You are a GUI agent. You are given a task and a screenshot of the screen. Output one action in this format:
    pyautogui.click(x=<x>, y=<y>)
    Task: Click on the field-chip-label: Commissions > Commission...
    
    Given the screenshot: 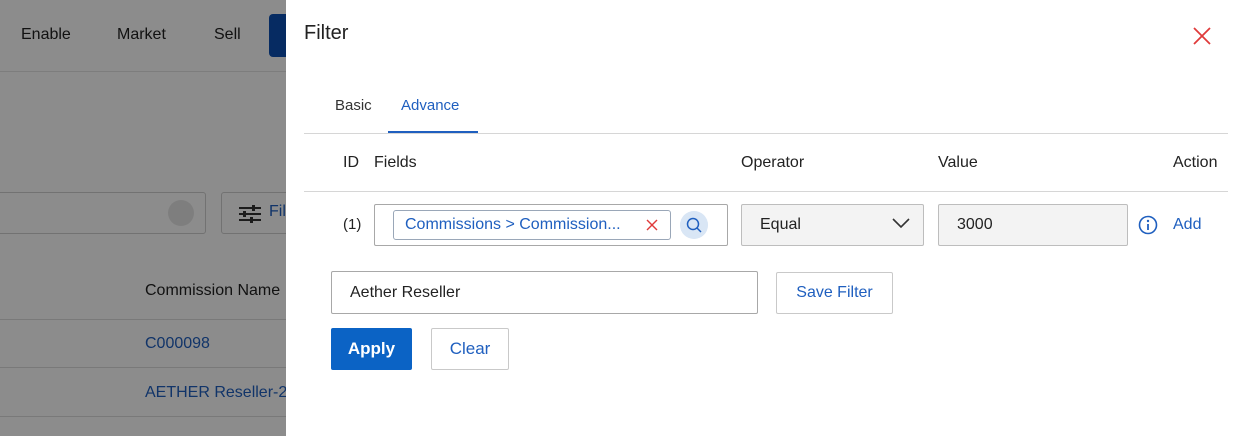 What is the action you would take?
    pyautogui.click(x=513, y=224)
    